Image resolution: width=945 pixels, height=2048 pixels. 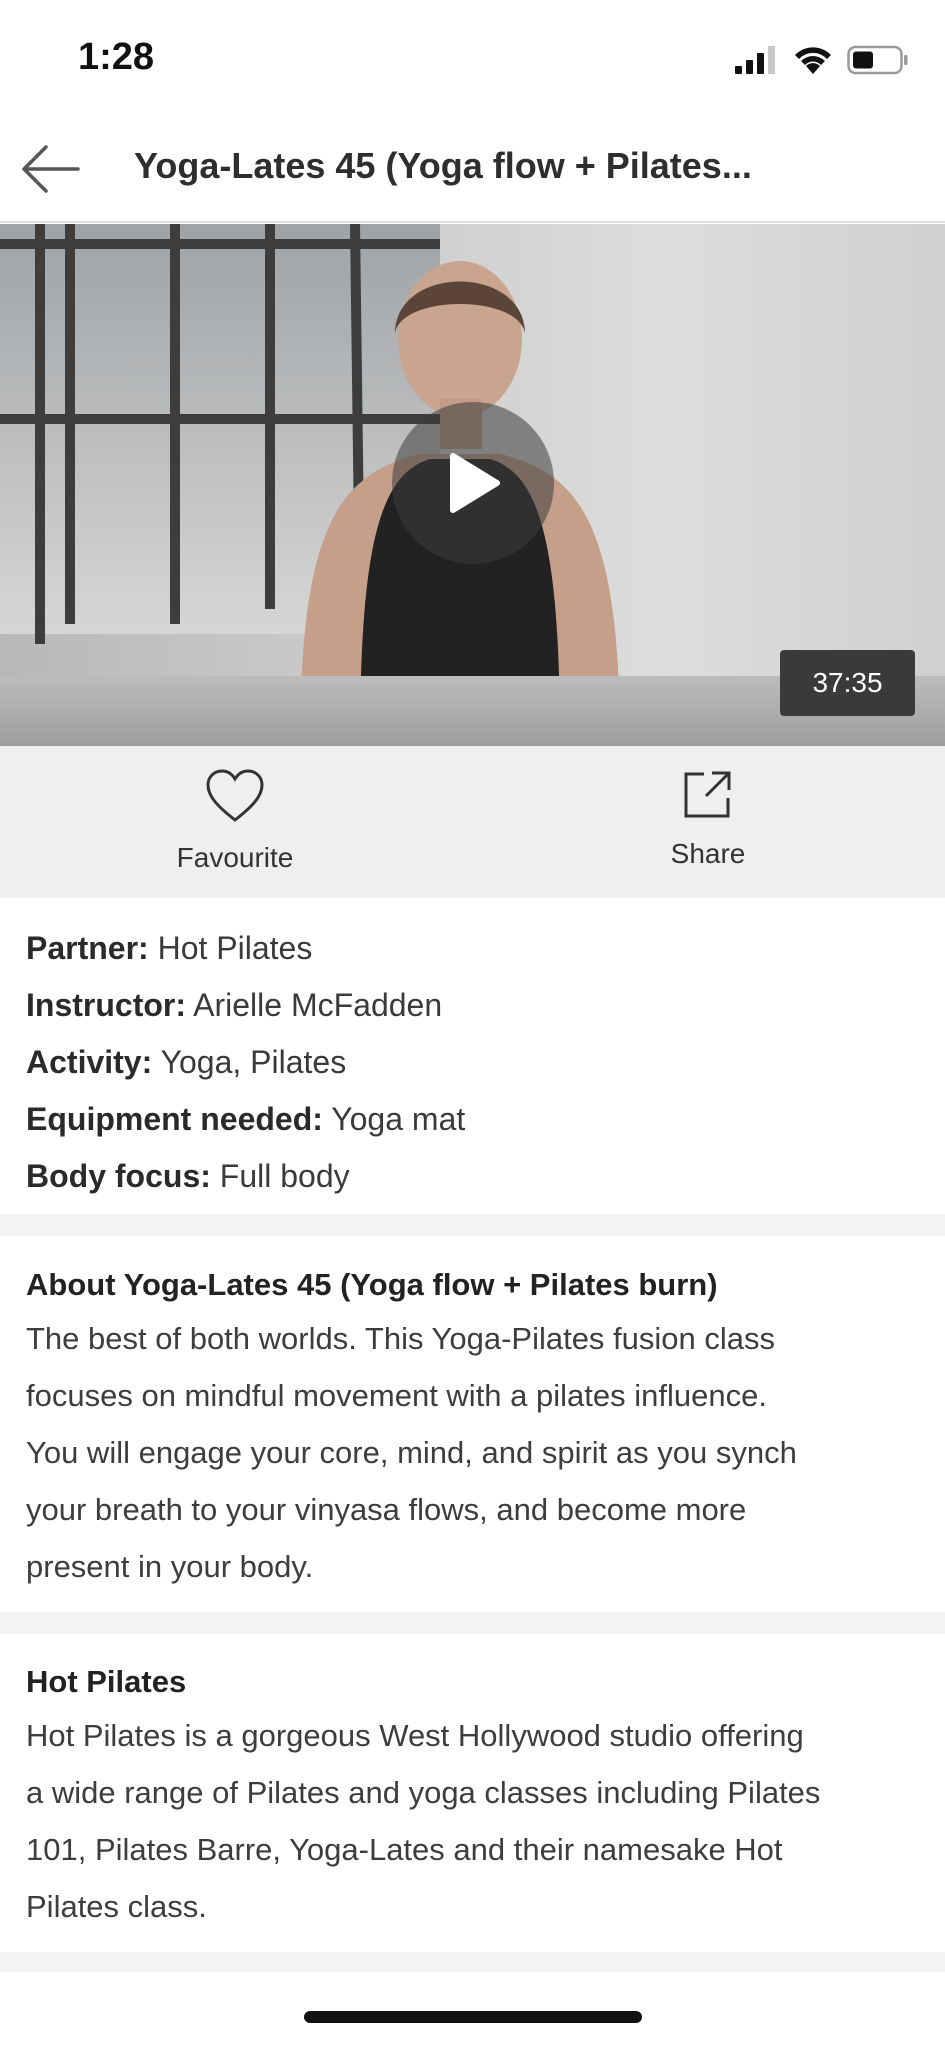 What do you see at coordinates (473, 2017) in the screenshot?
I see `home-indicator` at bounding box center [473, 2017].